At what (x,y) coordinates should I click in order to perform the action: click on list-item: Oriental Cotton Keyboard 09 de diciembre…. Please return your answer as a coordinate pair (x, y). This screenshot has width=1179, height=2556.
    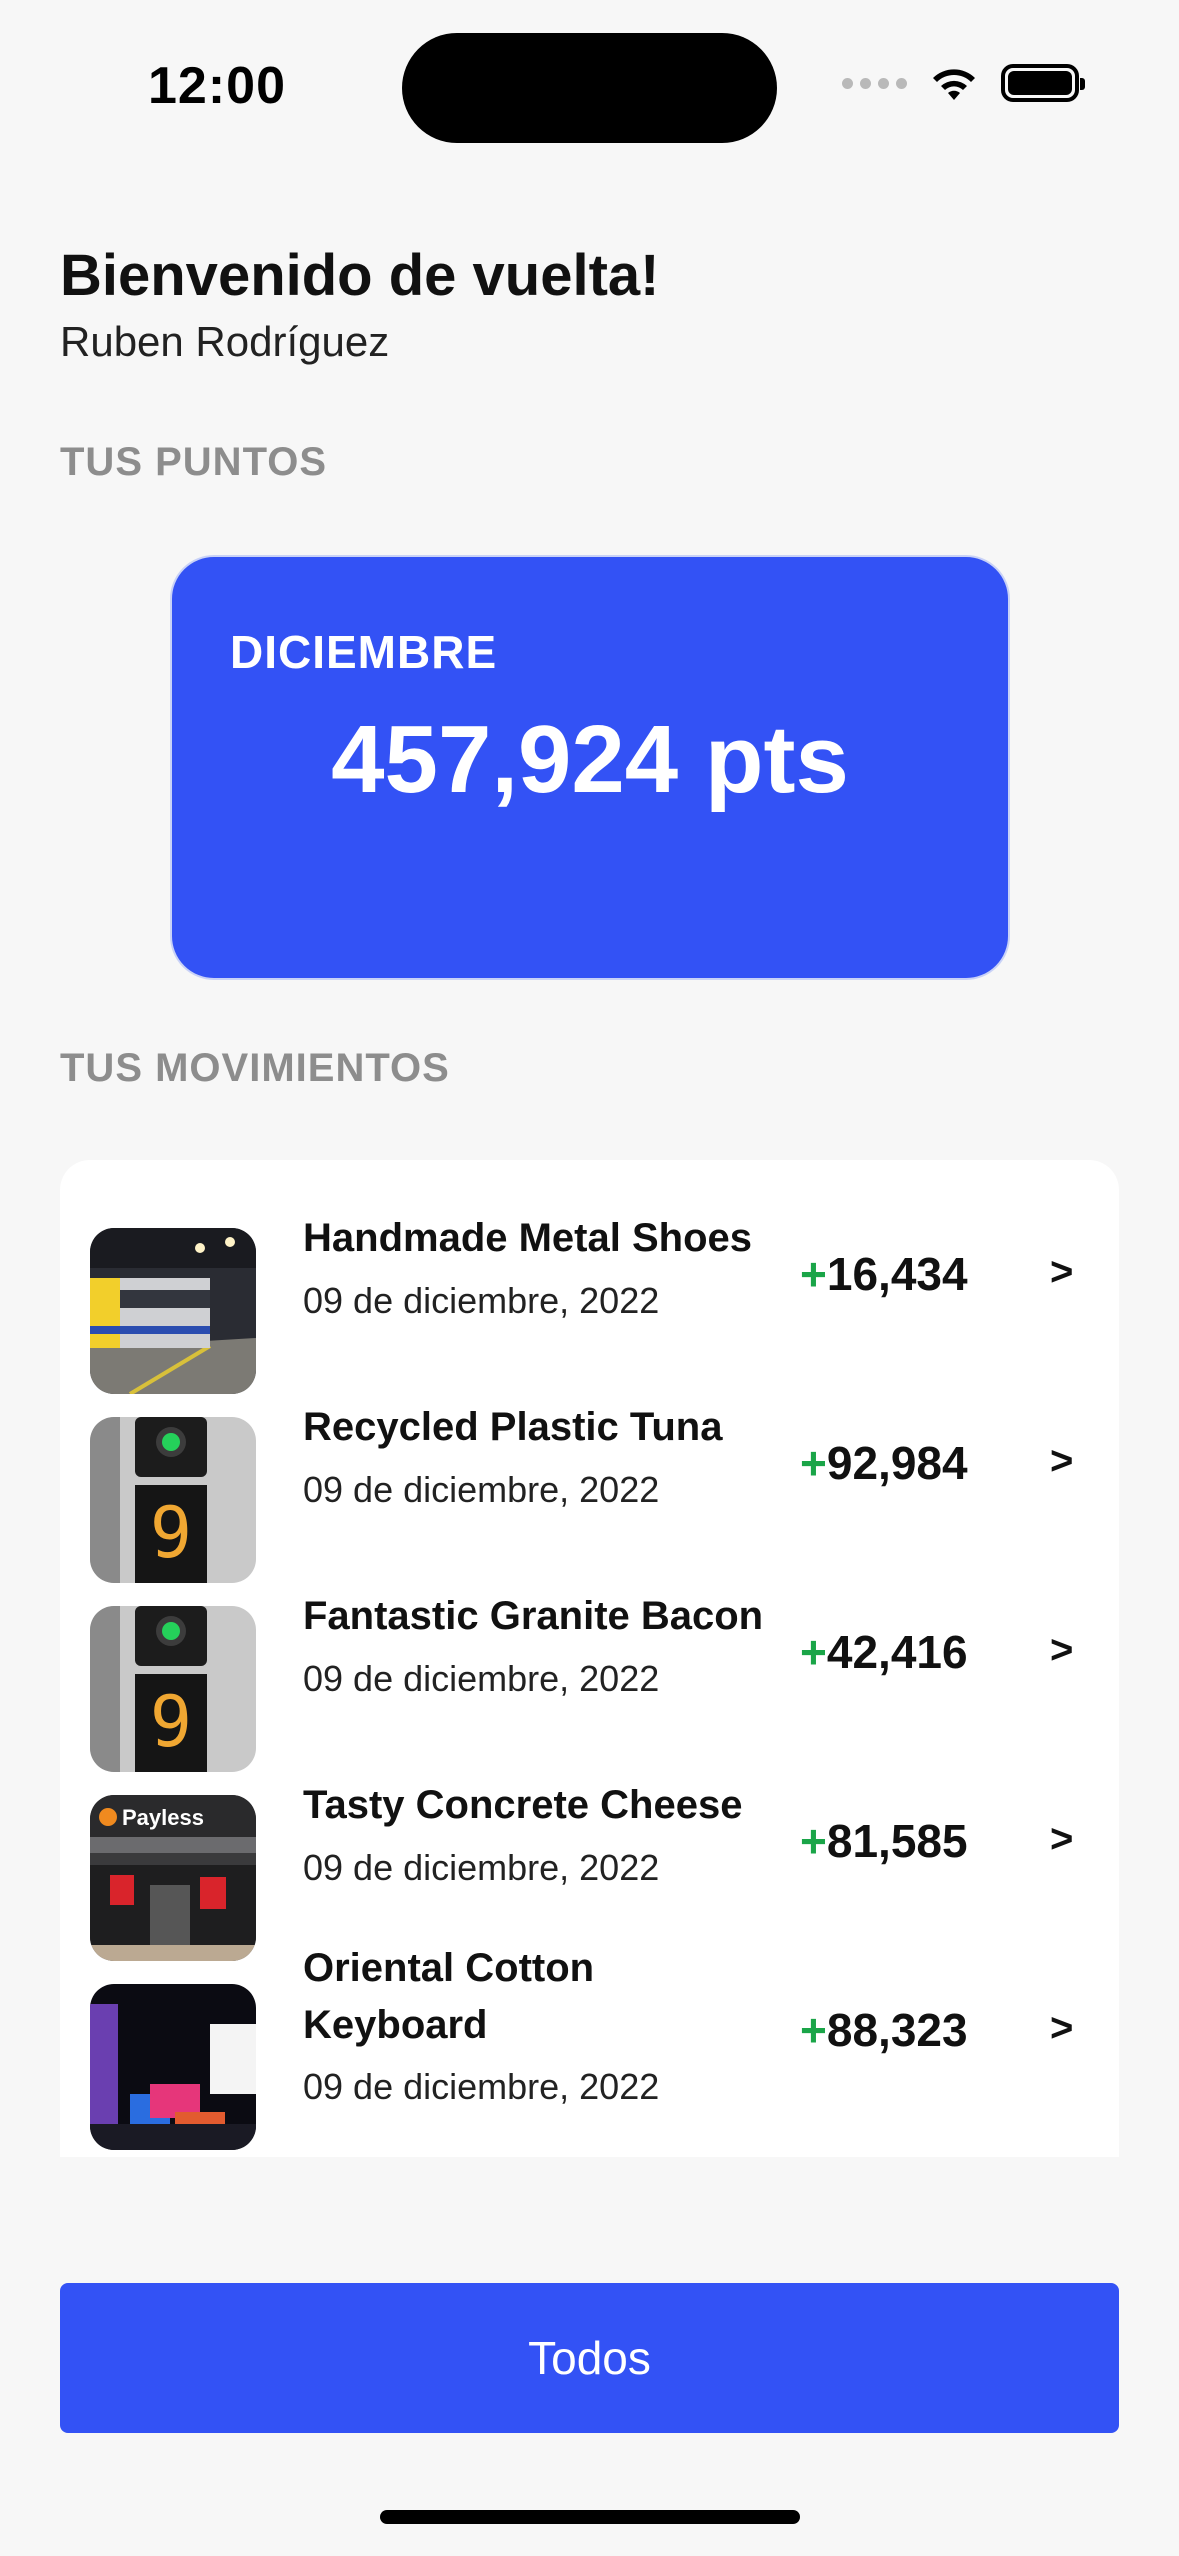
    Looking at the image, I should click on (589, 2036).